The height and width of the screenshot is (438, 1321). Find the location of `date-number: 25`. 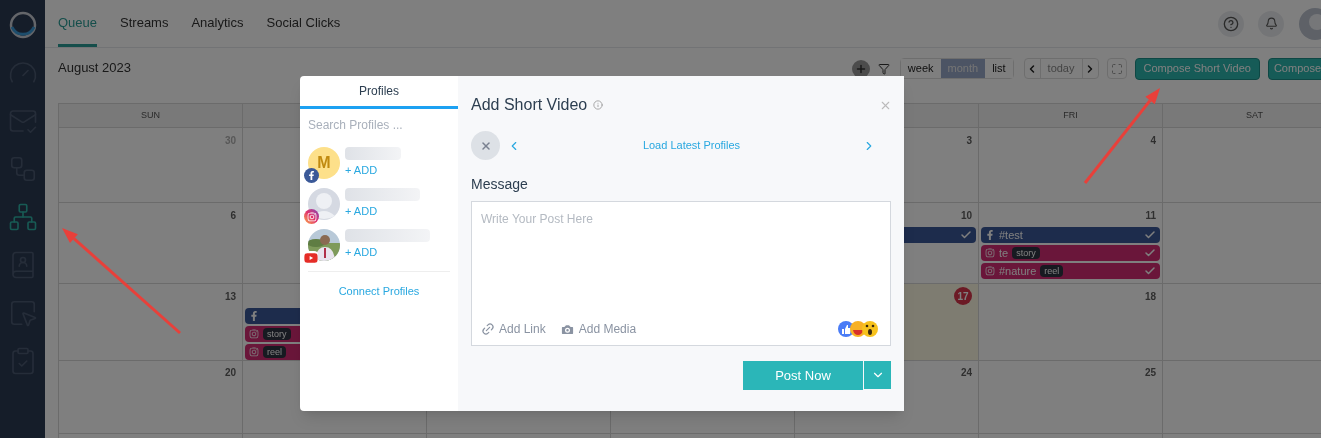

date-number: 25 is located at coordinates (1150, 372).